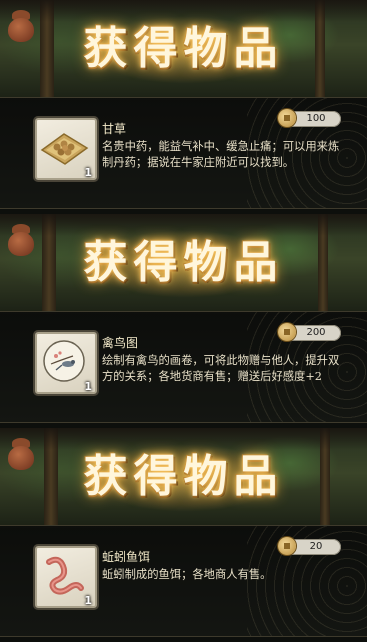 Image resolution: width=367 pixels, height=642 pixels. I want to click on item-name: 禽鸟图, so click(120, 343).